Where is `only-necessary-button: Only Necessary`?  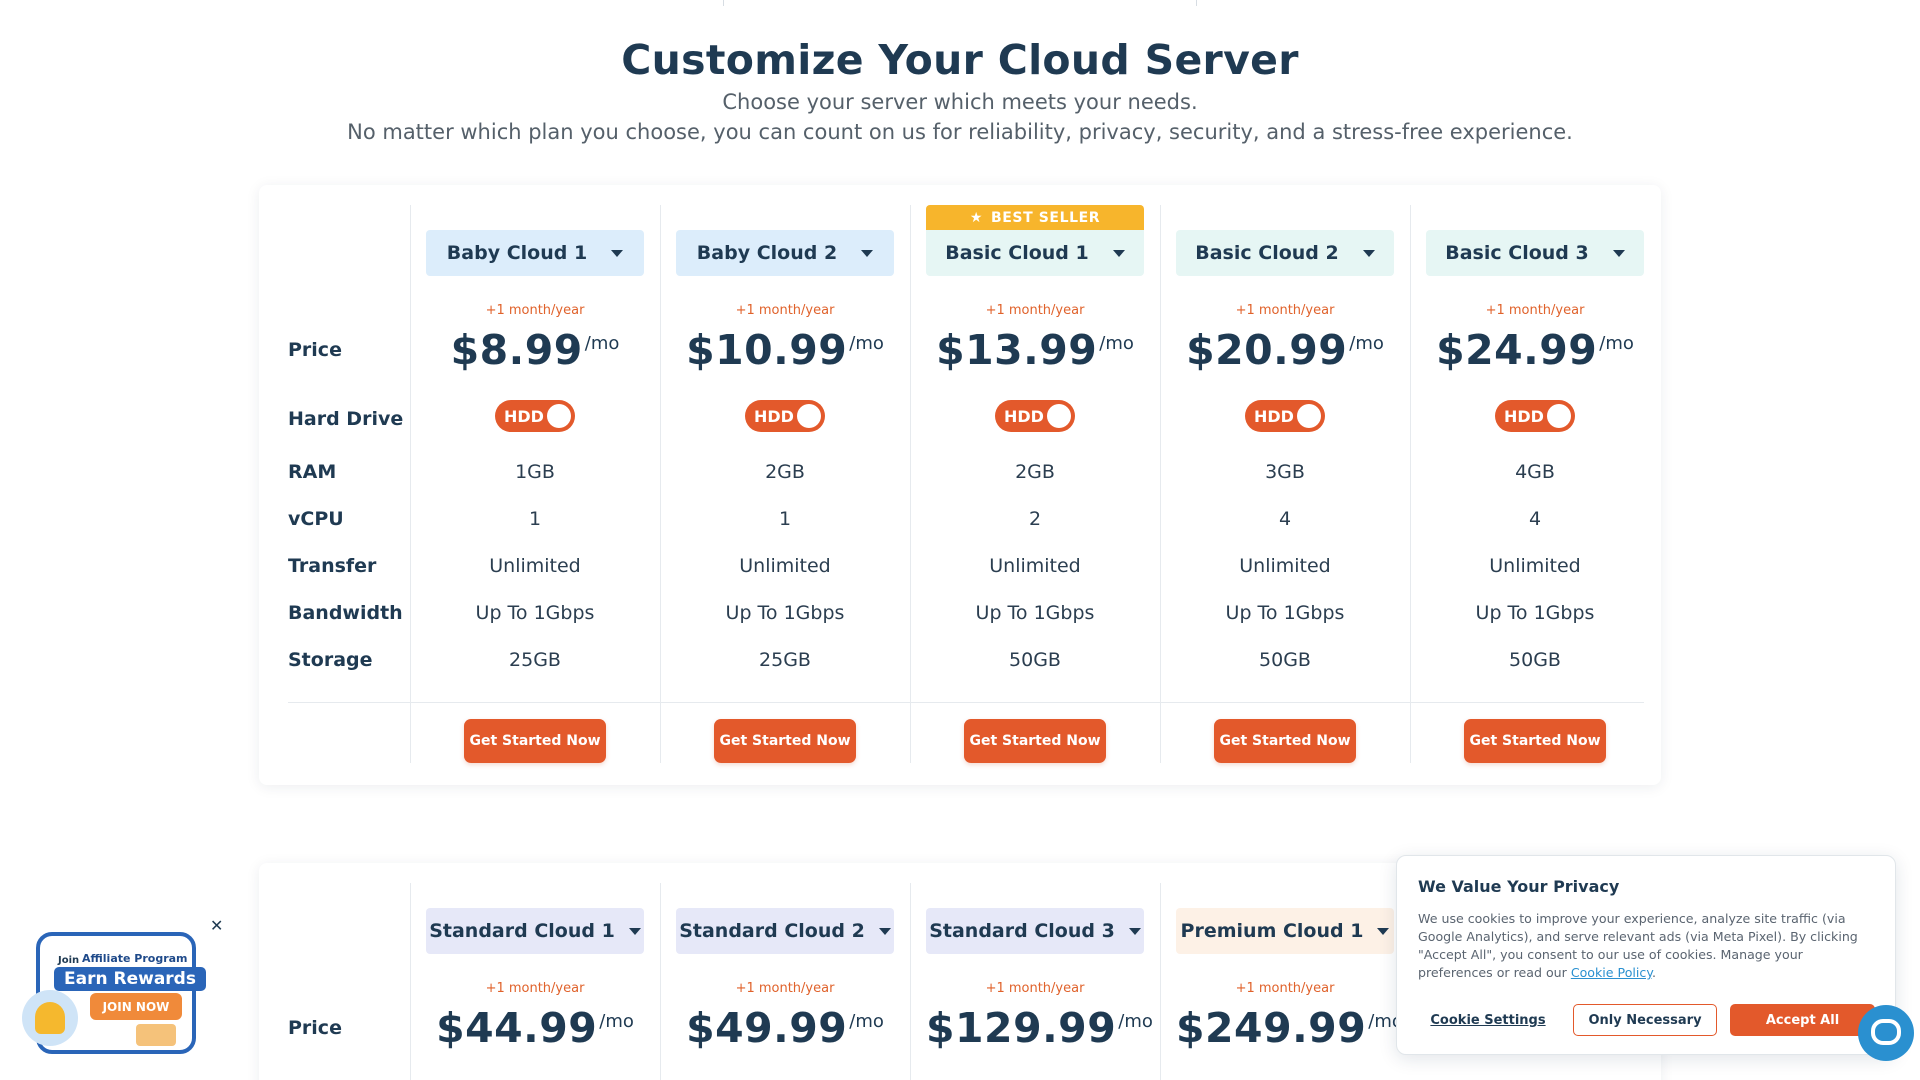
only-necessary-button: Only Necessary is located at coordinates (1645, 1020).